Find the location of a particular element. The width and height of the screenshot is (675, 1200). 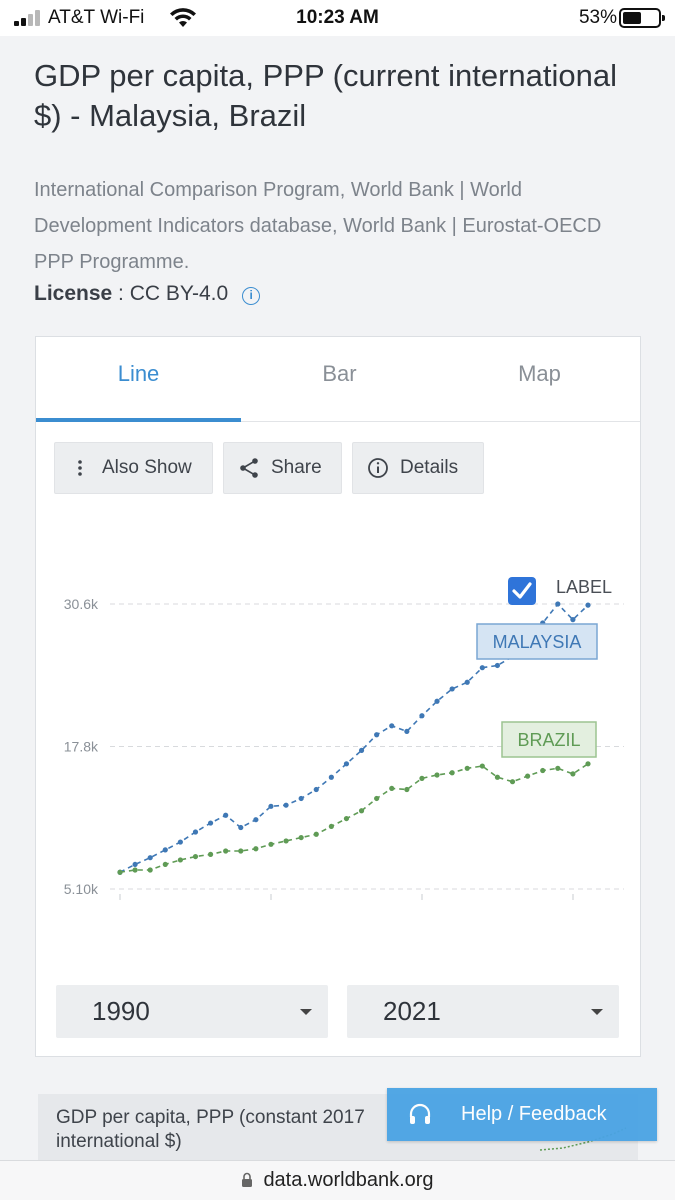

status-bar: AT&T Wi-Fi 10:23 AM 53% is located at coordinates (337, 18).